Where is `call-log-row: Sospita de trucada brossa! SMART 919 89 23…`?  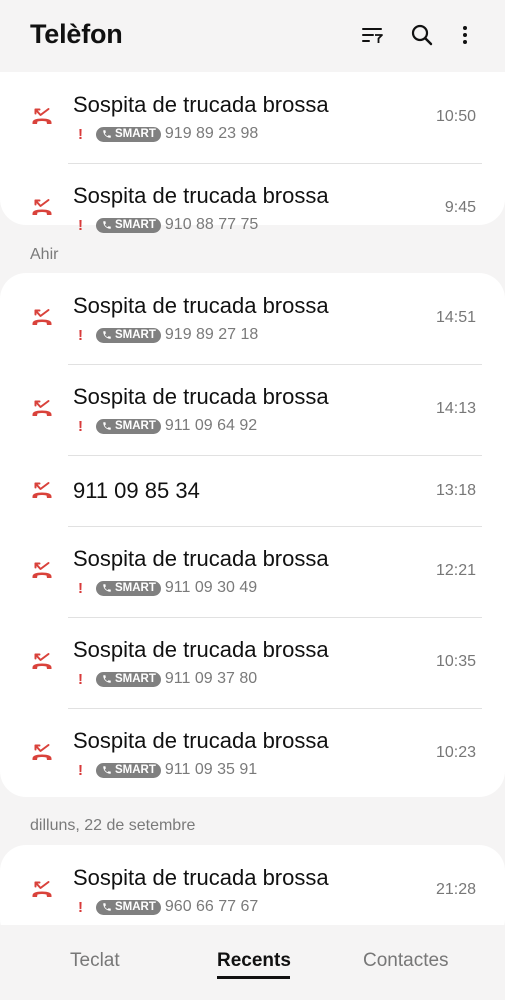
call-log-row: Sospita de trucada brossa! SMART 919 89 23… is located at coordinates (252, 117).